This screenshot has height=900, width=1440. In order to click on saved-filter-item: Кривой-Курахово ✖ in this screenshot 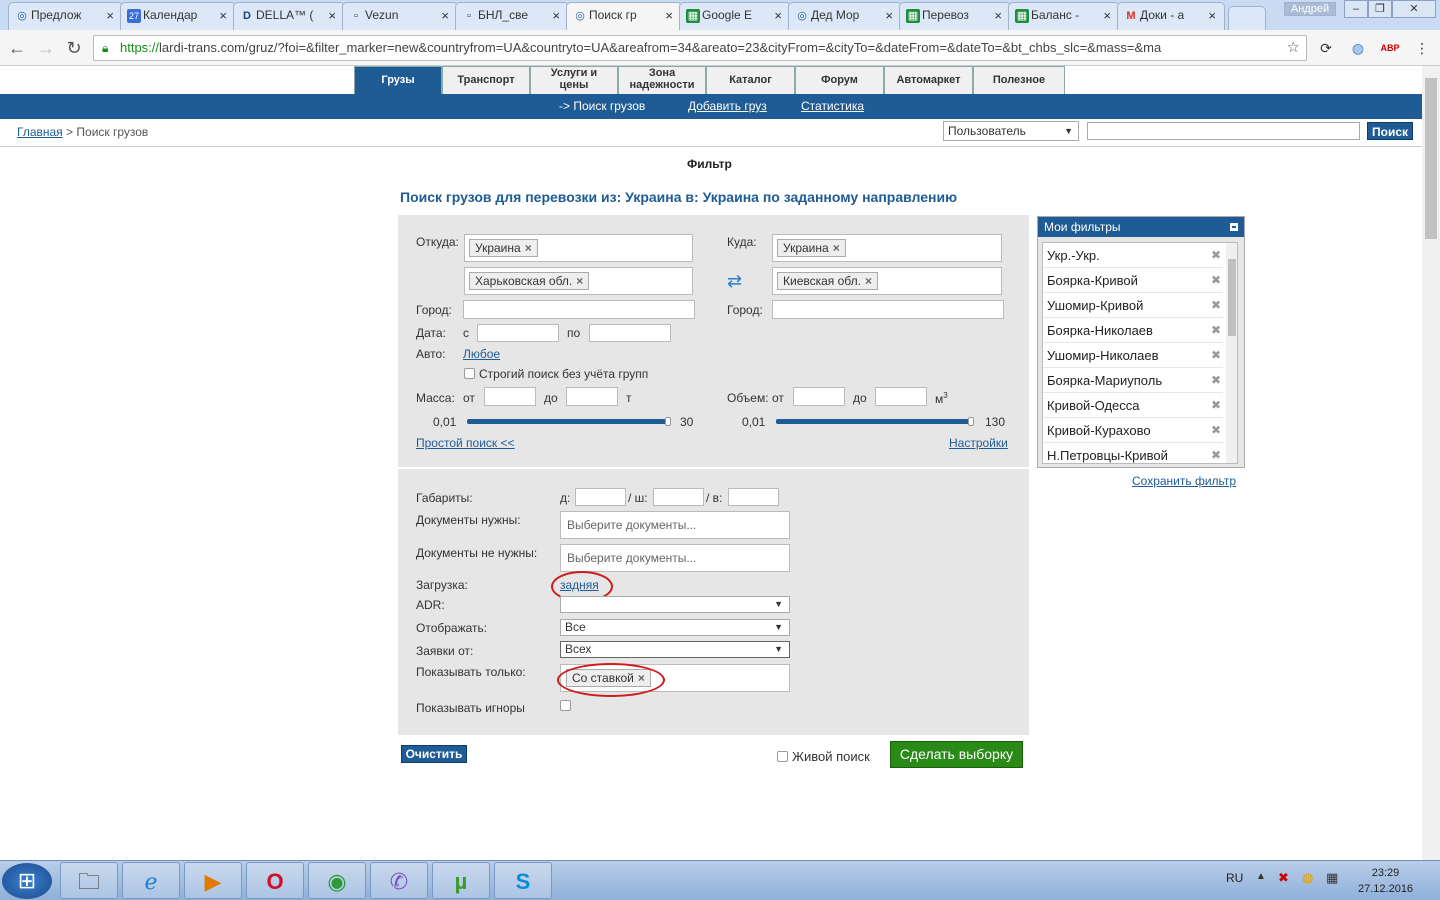, I will do `click(1133, 430)`.